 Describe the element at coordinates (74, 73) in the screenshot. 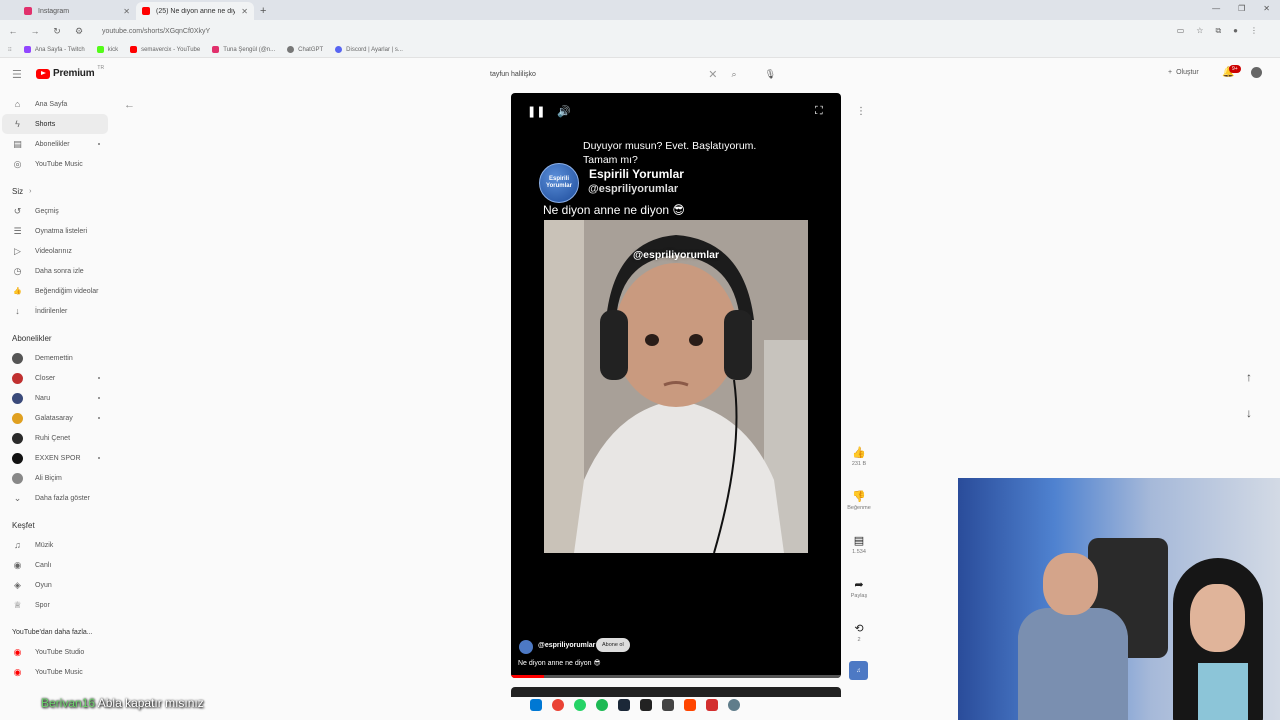

I see `logo-text: Premium` at that location.